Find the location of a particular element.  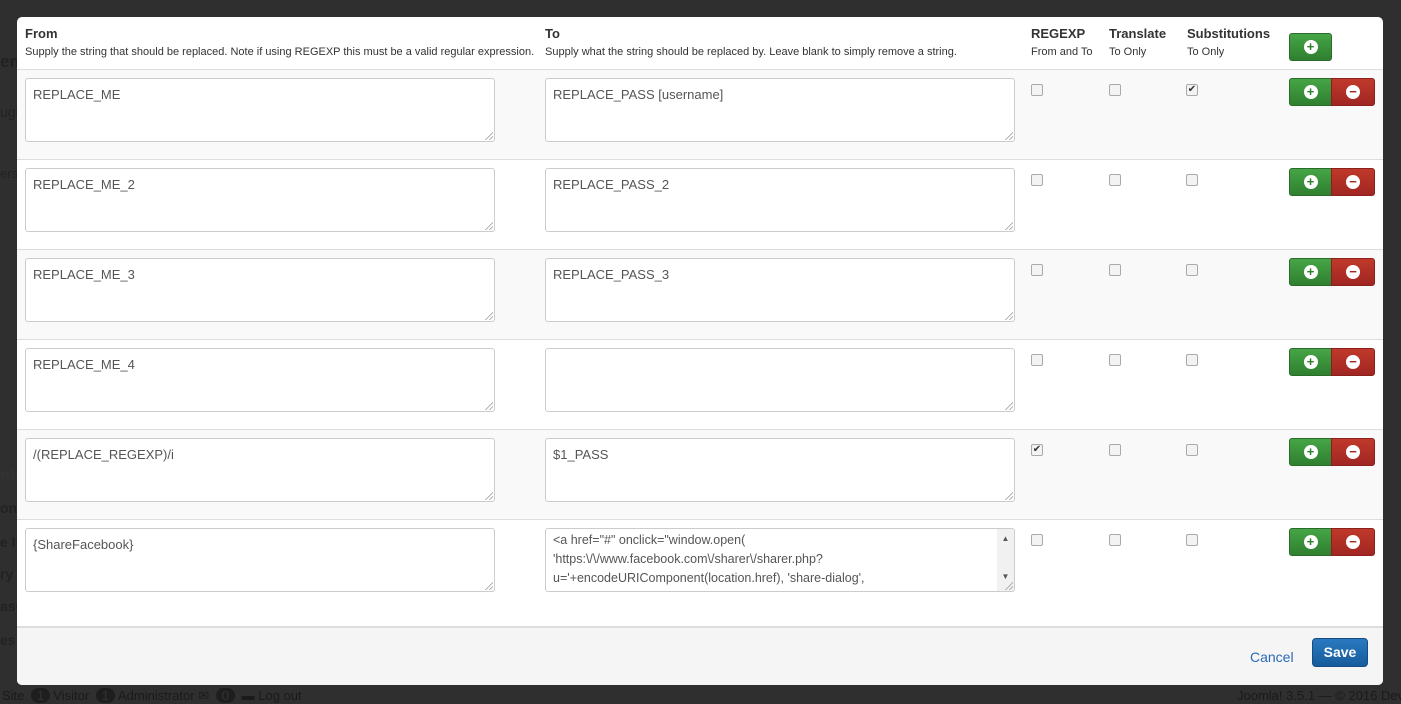

translate-sub: To Only is located at coordinates (1128, 52).